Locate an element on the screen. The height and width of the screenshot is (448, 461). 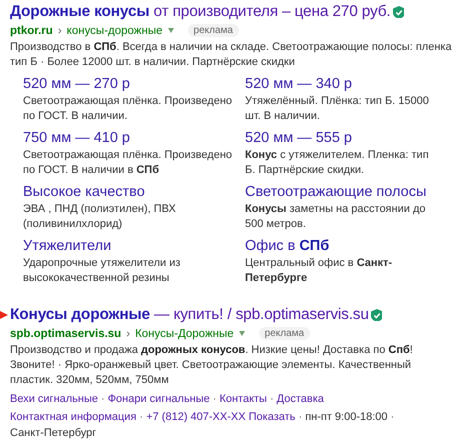
contact-text: Санкт-Петербург is located at coordinates (53, 433).